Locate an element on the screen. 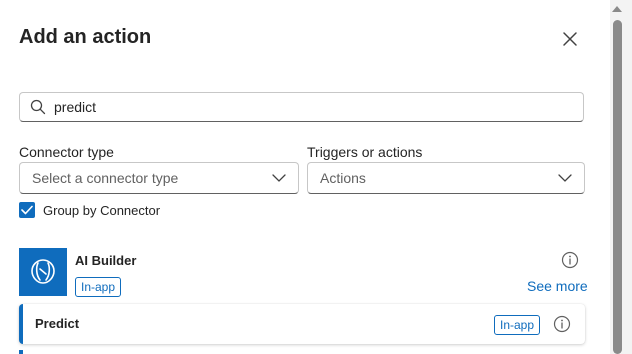 The image size is (632, 354). selection-accent is located at coordinates (21, 324).